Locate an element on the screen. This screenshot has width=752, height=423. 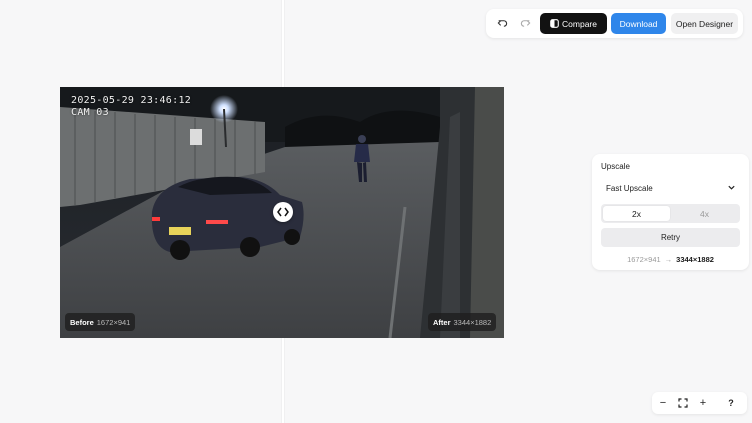
fit-screen-icon is located at coordinates (683, 403).